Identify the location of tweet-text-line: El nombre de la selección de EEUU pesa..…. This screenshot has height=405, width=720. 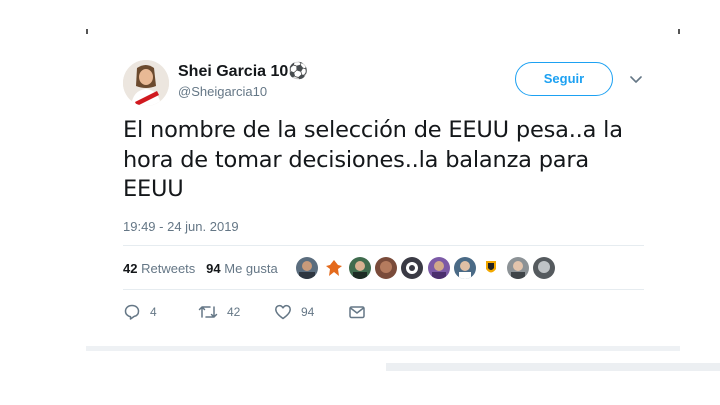
(373, 130).